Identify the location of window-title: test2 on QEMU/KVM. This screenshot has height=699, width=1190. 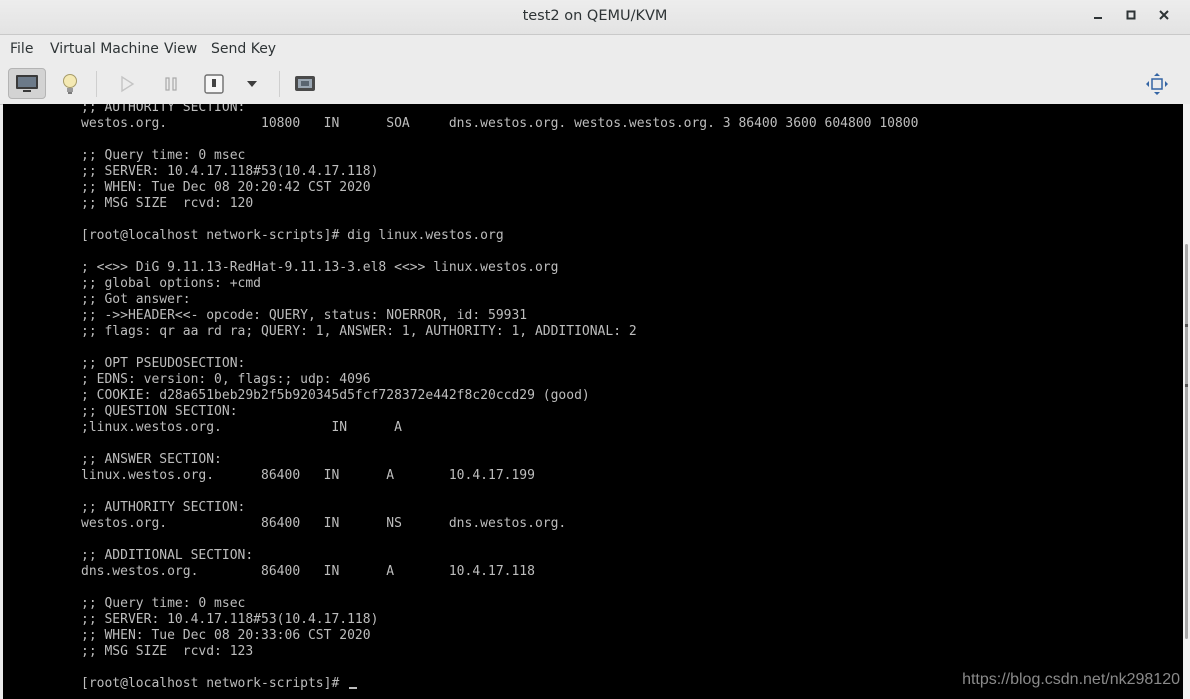
(595, 16).